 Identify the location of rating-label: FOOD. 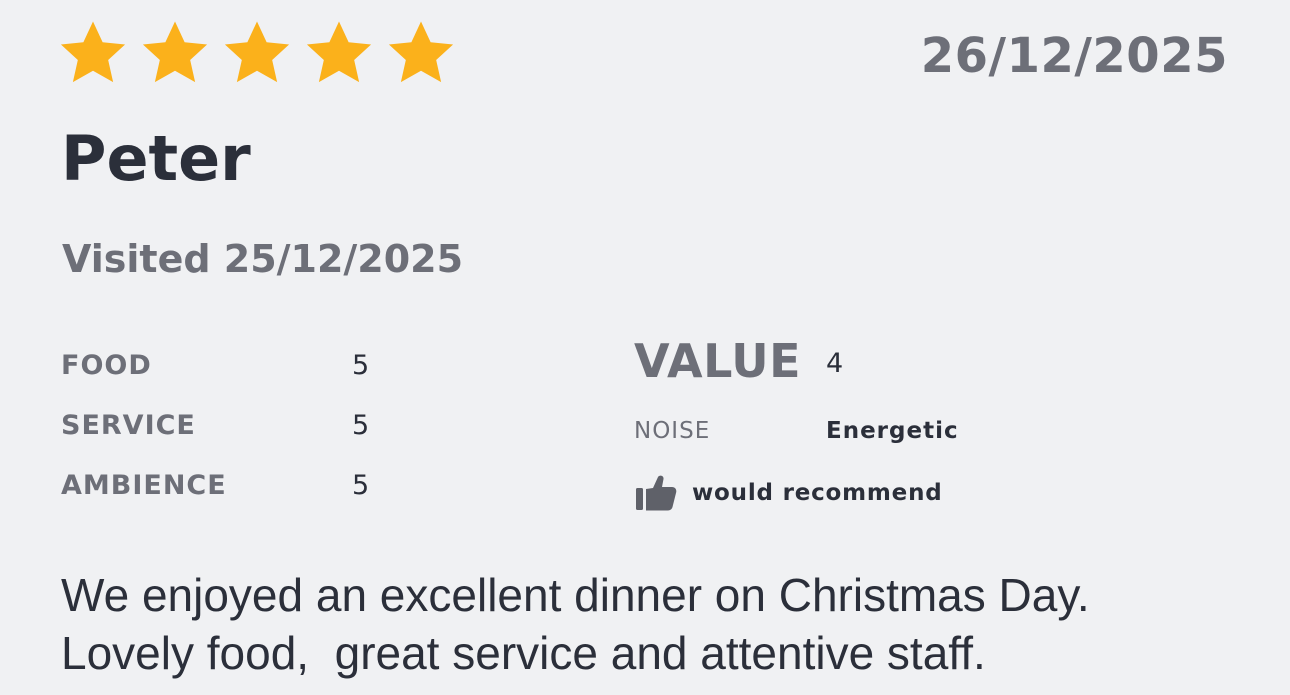
(106, 365).